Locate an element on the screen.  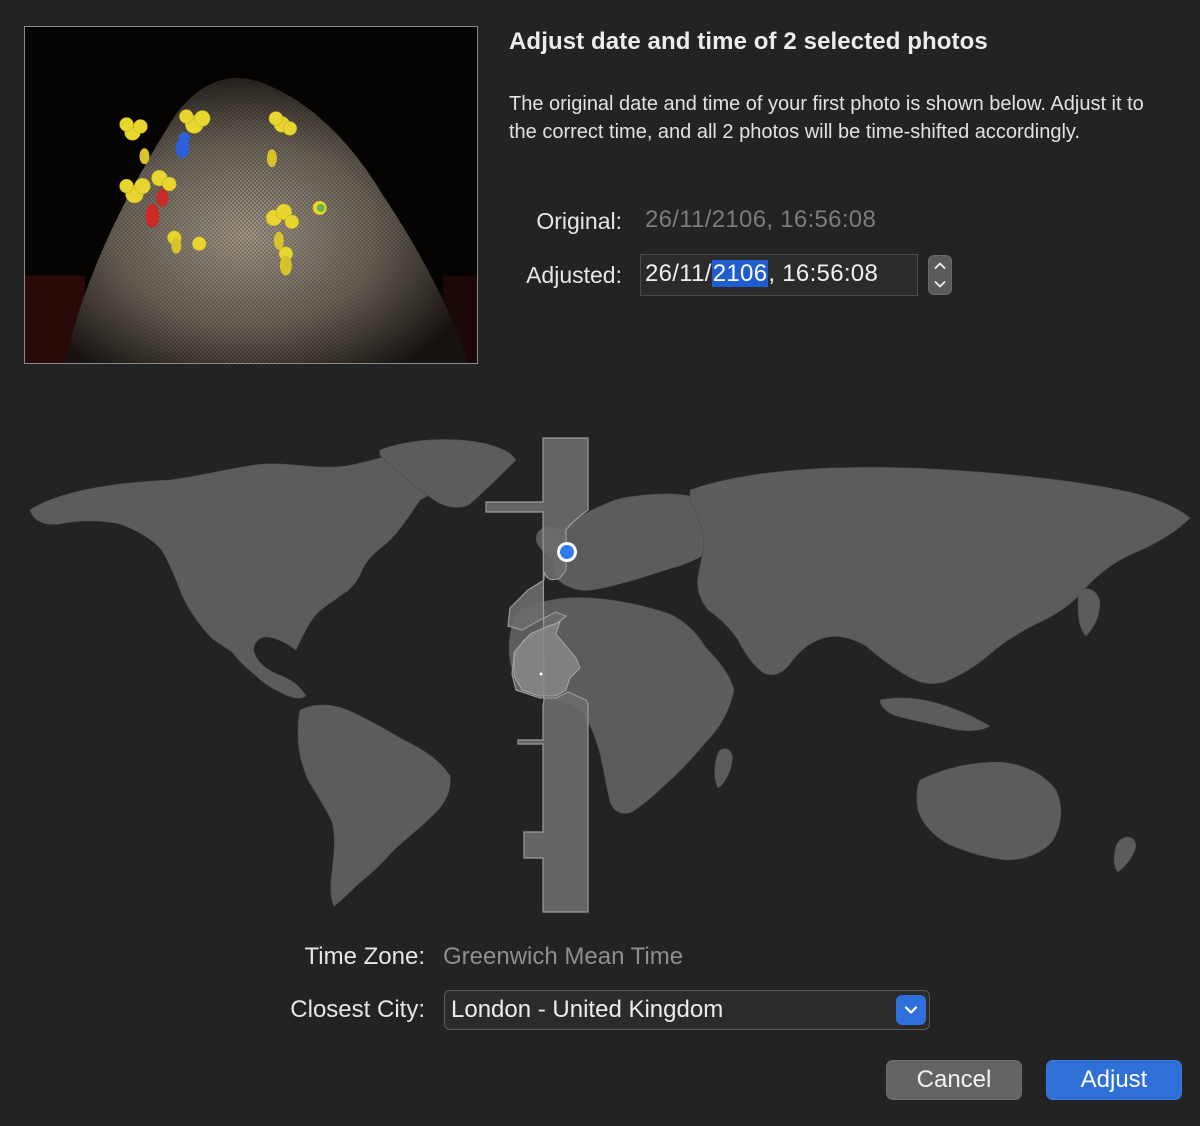
closest-city-label: Closest City: is located at coordinates (357, 1009).